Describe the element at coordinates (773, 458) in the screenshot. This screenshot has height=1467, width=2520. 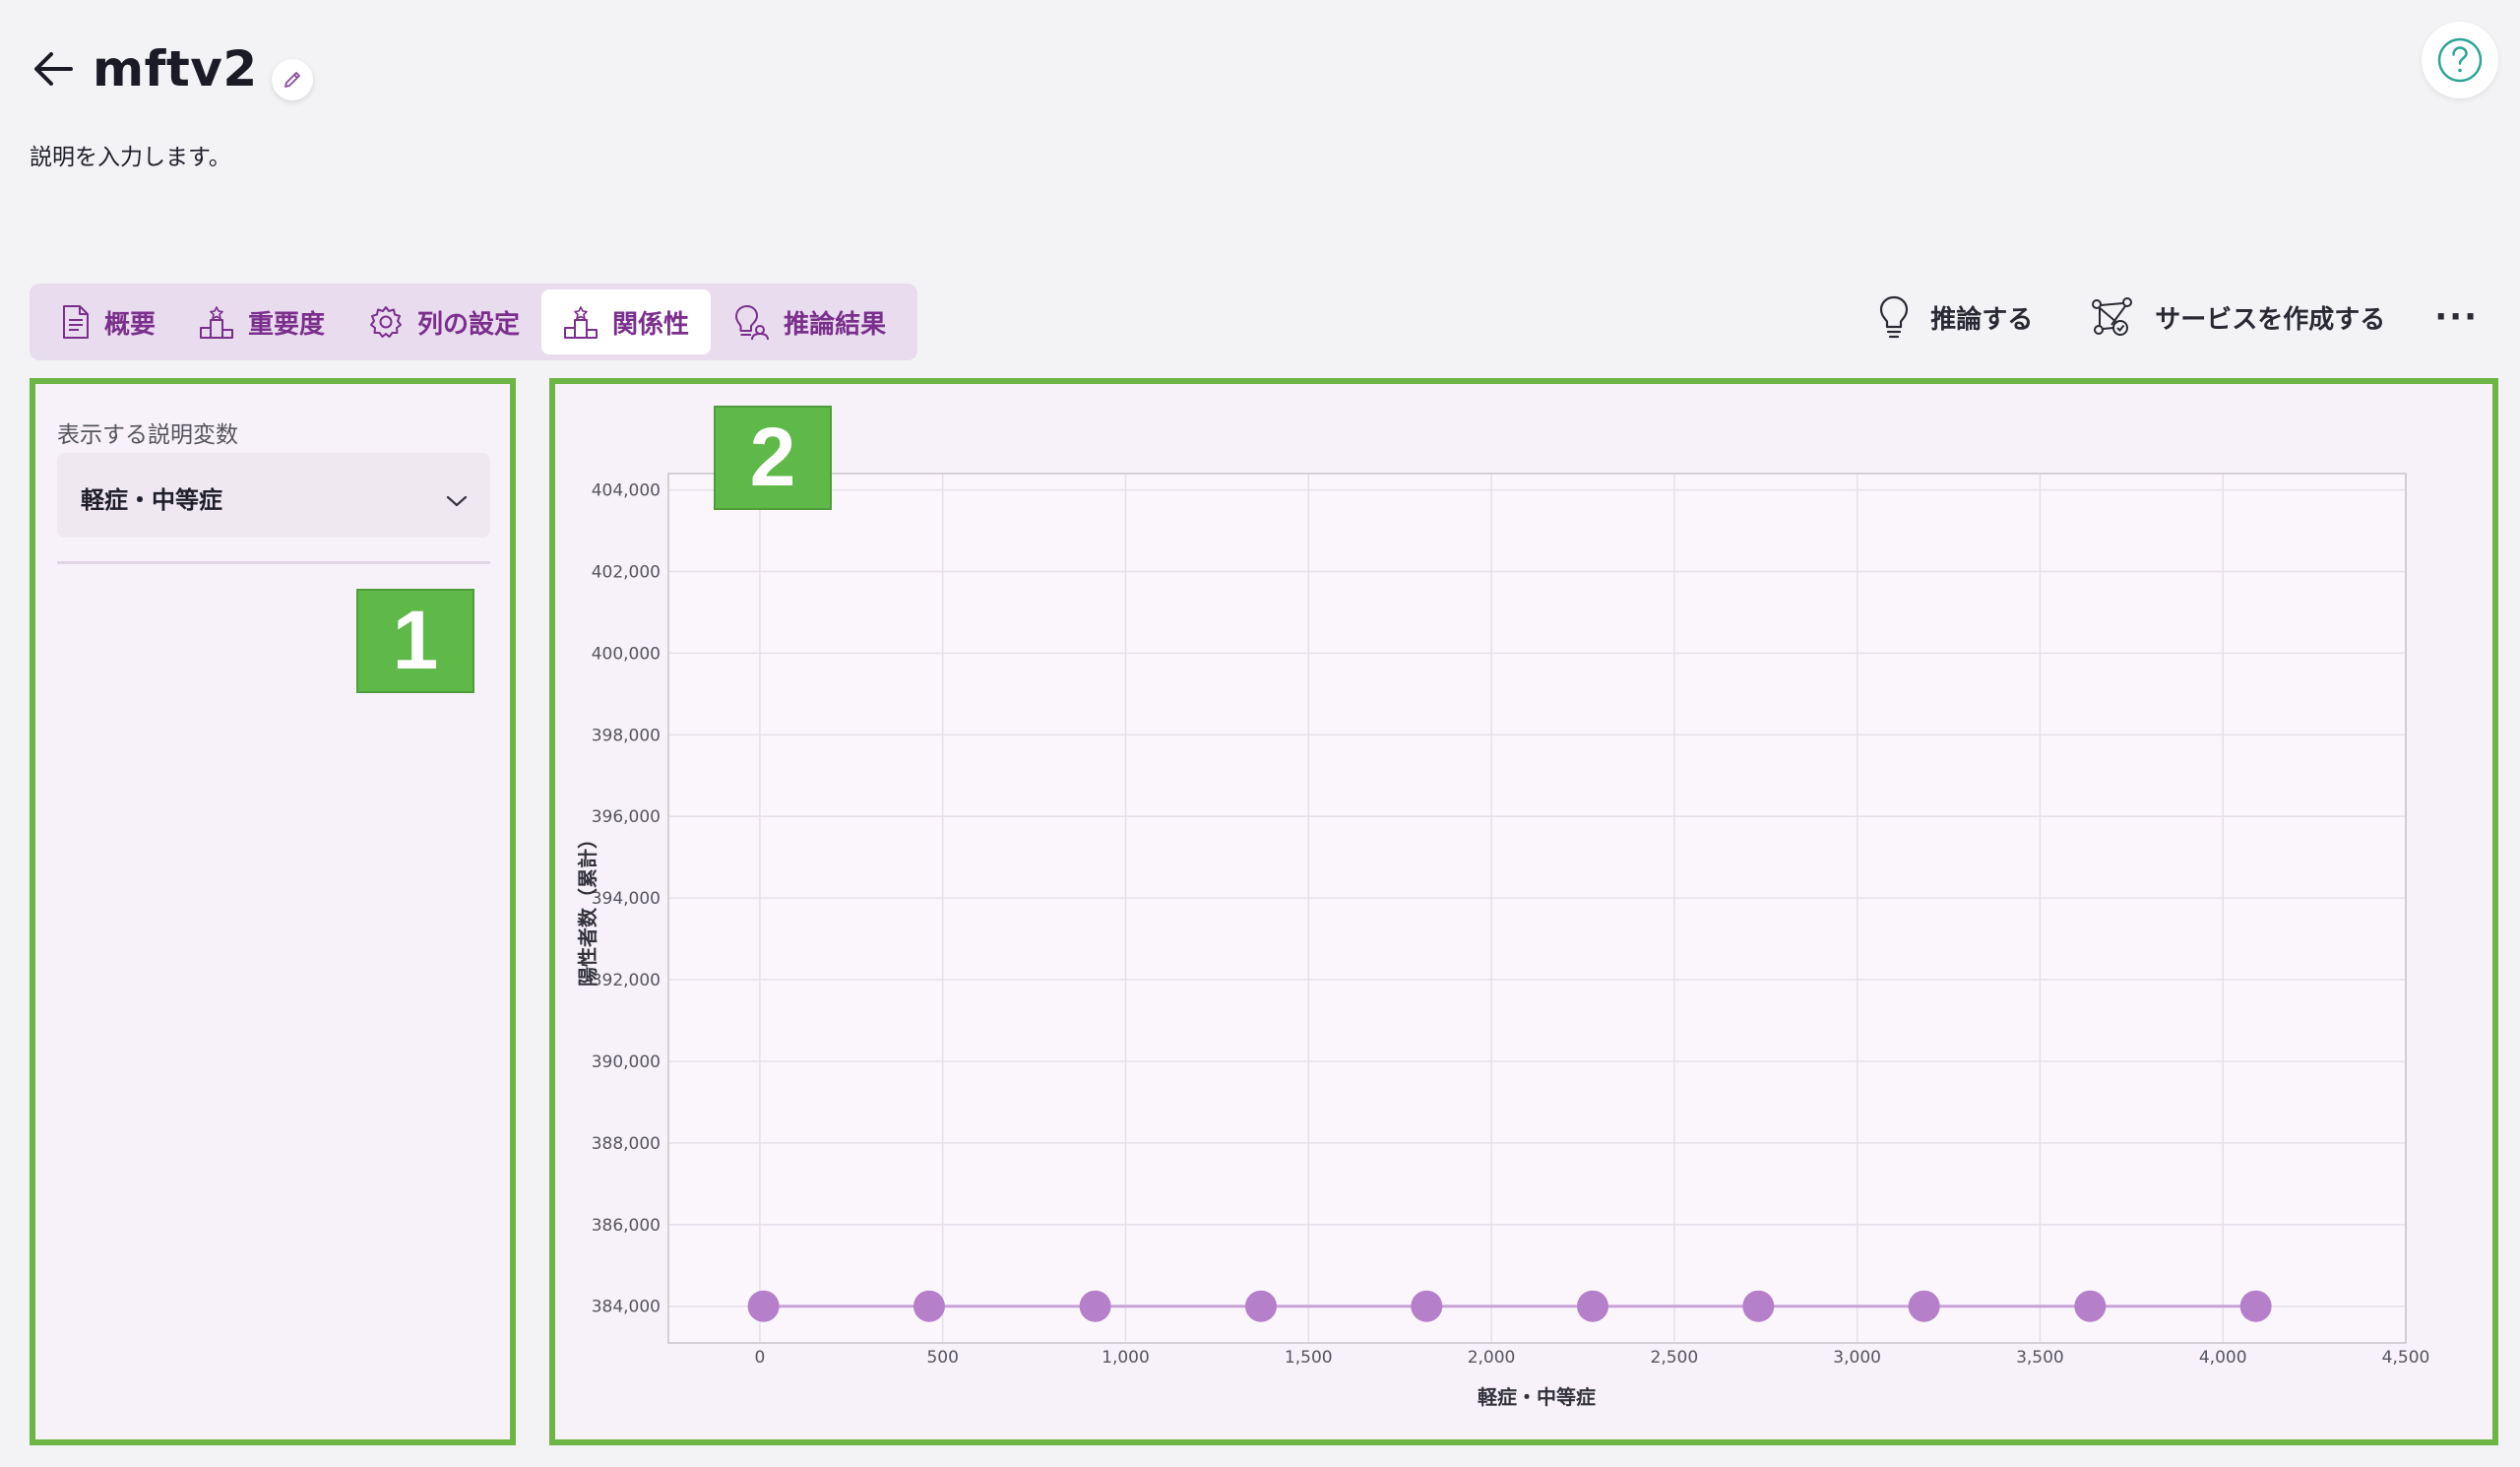
I see `callout-marker-2: 2` at that location.